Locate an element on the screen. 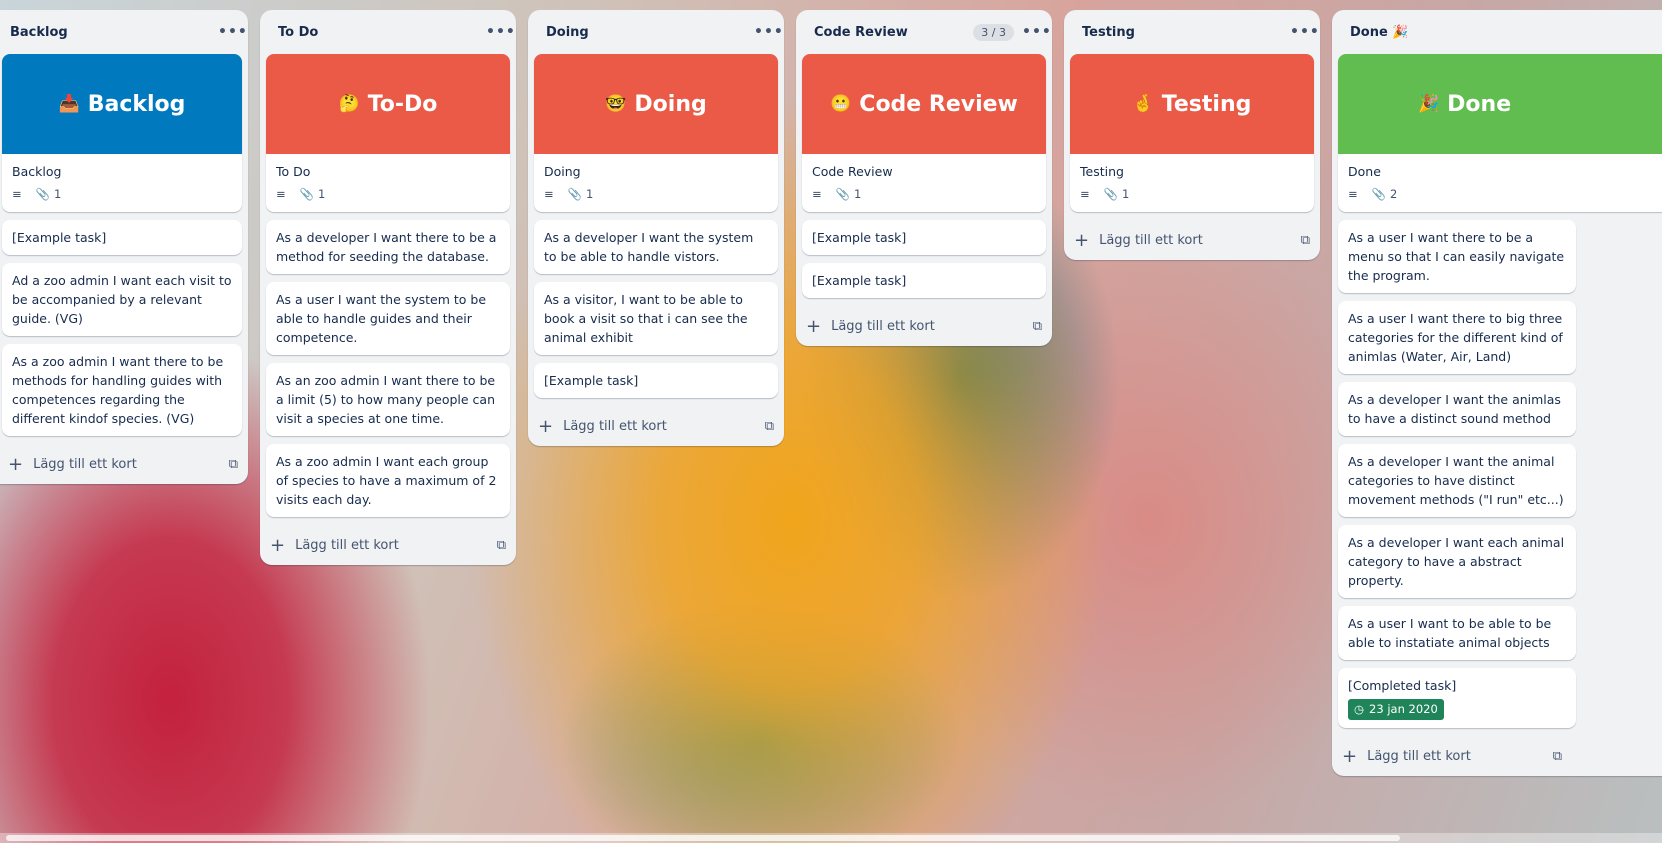 This screenshot has width=1662, height=843. scrollbar-thumb is located at coordinates (703, 838).